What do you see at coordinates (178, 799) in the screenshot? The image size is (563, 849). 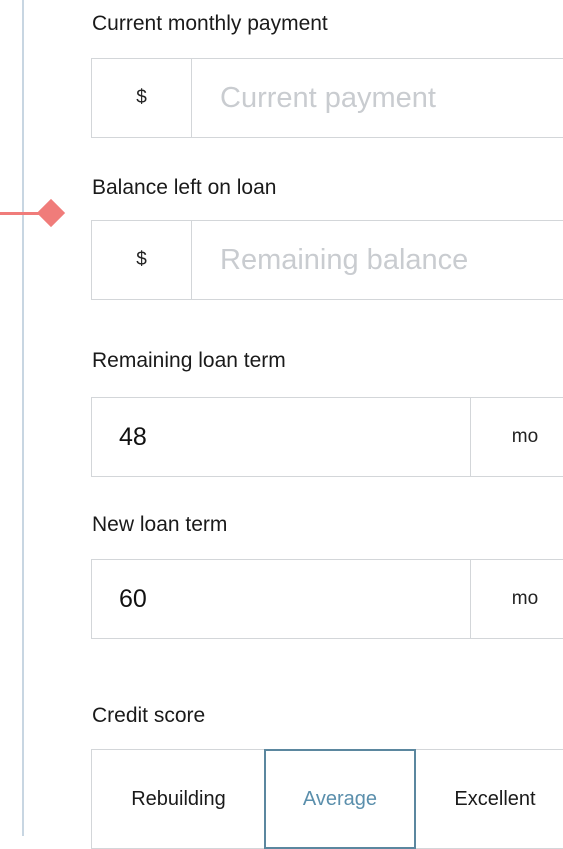 I see `credit-option-rebuilding: Rebuilding` at bounding box center [178, 799].